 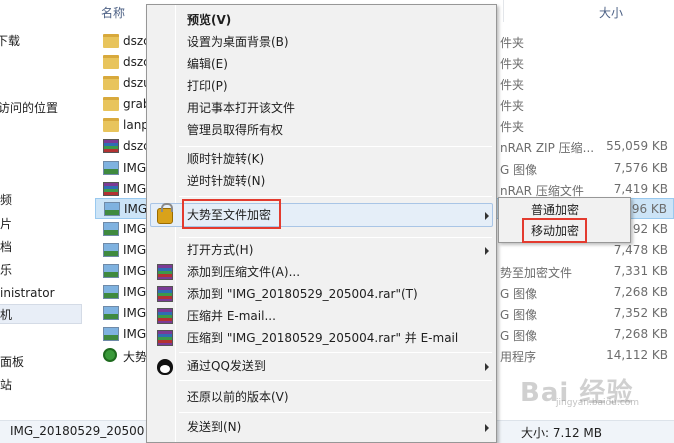 What do you see at coordinates (45, 41) in the screenshot?
I see `nav-item-downloads: 下载` at bounding box center [45, 41].